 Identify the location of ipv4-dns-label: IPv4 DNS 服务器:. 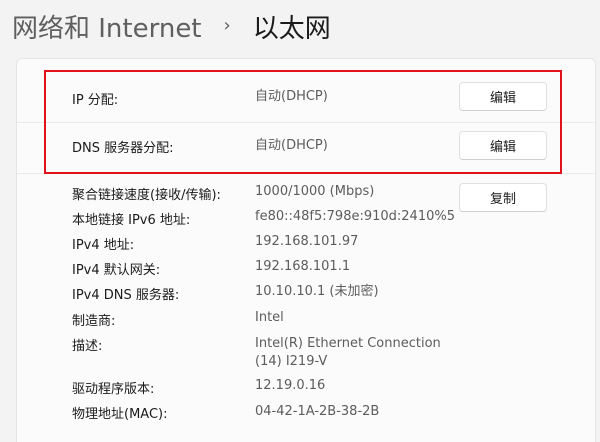
(126, 295).